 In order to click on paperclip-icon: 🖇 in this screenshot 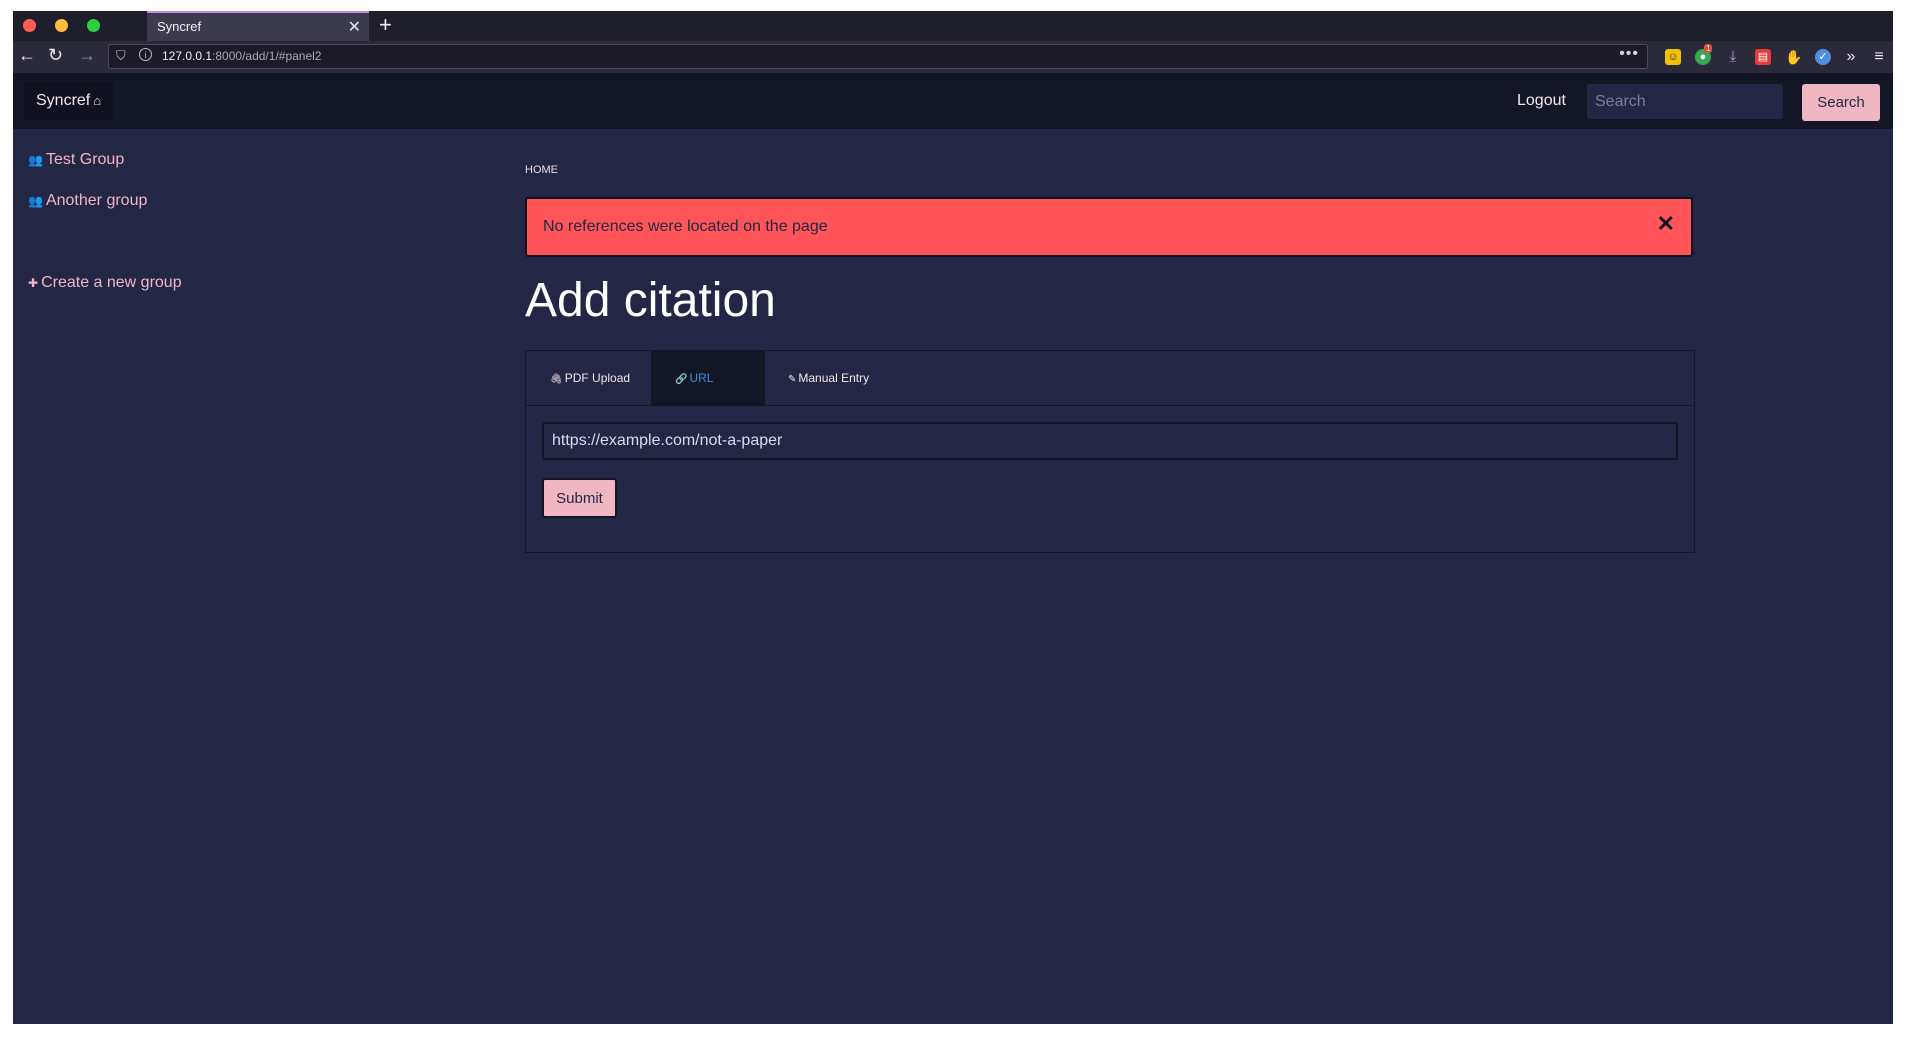, I will do `click(556, 379)`.